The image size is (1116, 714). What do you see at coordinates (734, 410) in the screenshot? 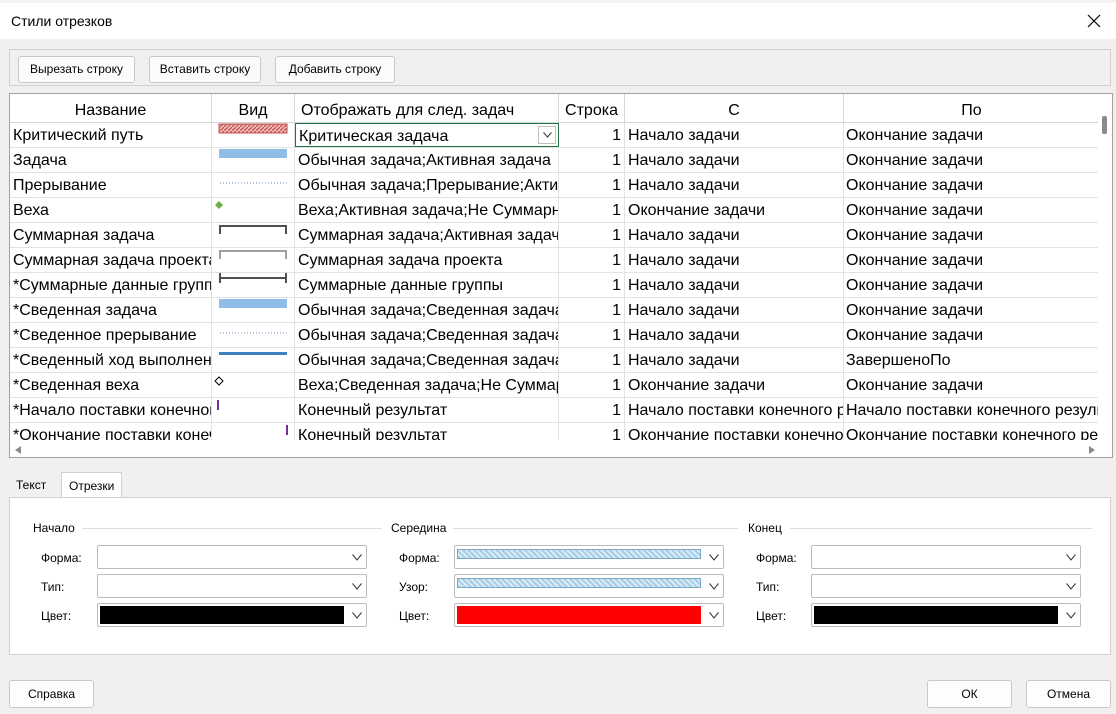
I see `row-from: Начало поставки конечного результата` at bounding box center [734, 410].